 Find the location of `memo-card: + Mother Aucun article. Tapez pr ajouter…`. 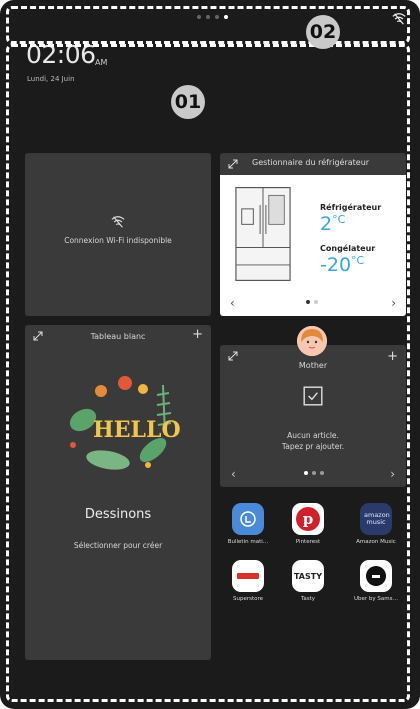

memo-card: + Mother Aucun article. Tapez pr ajouter… is located at coordinates (313, 416).